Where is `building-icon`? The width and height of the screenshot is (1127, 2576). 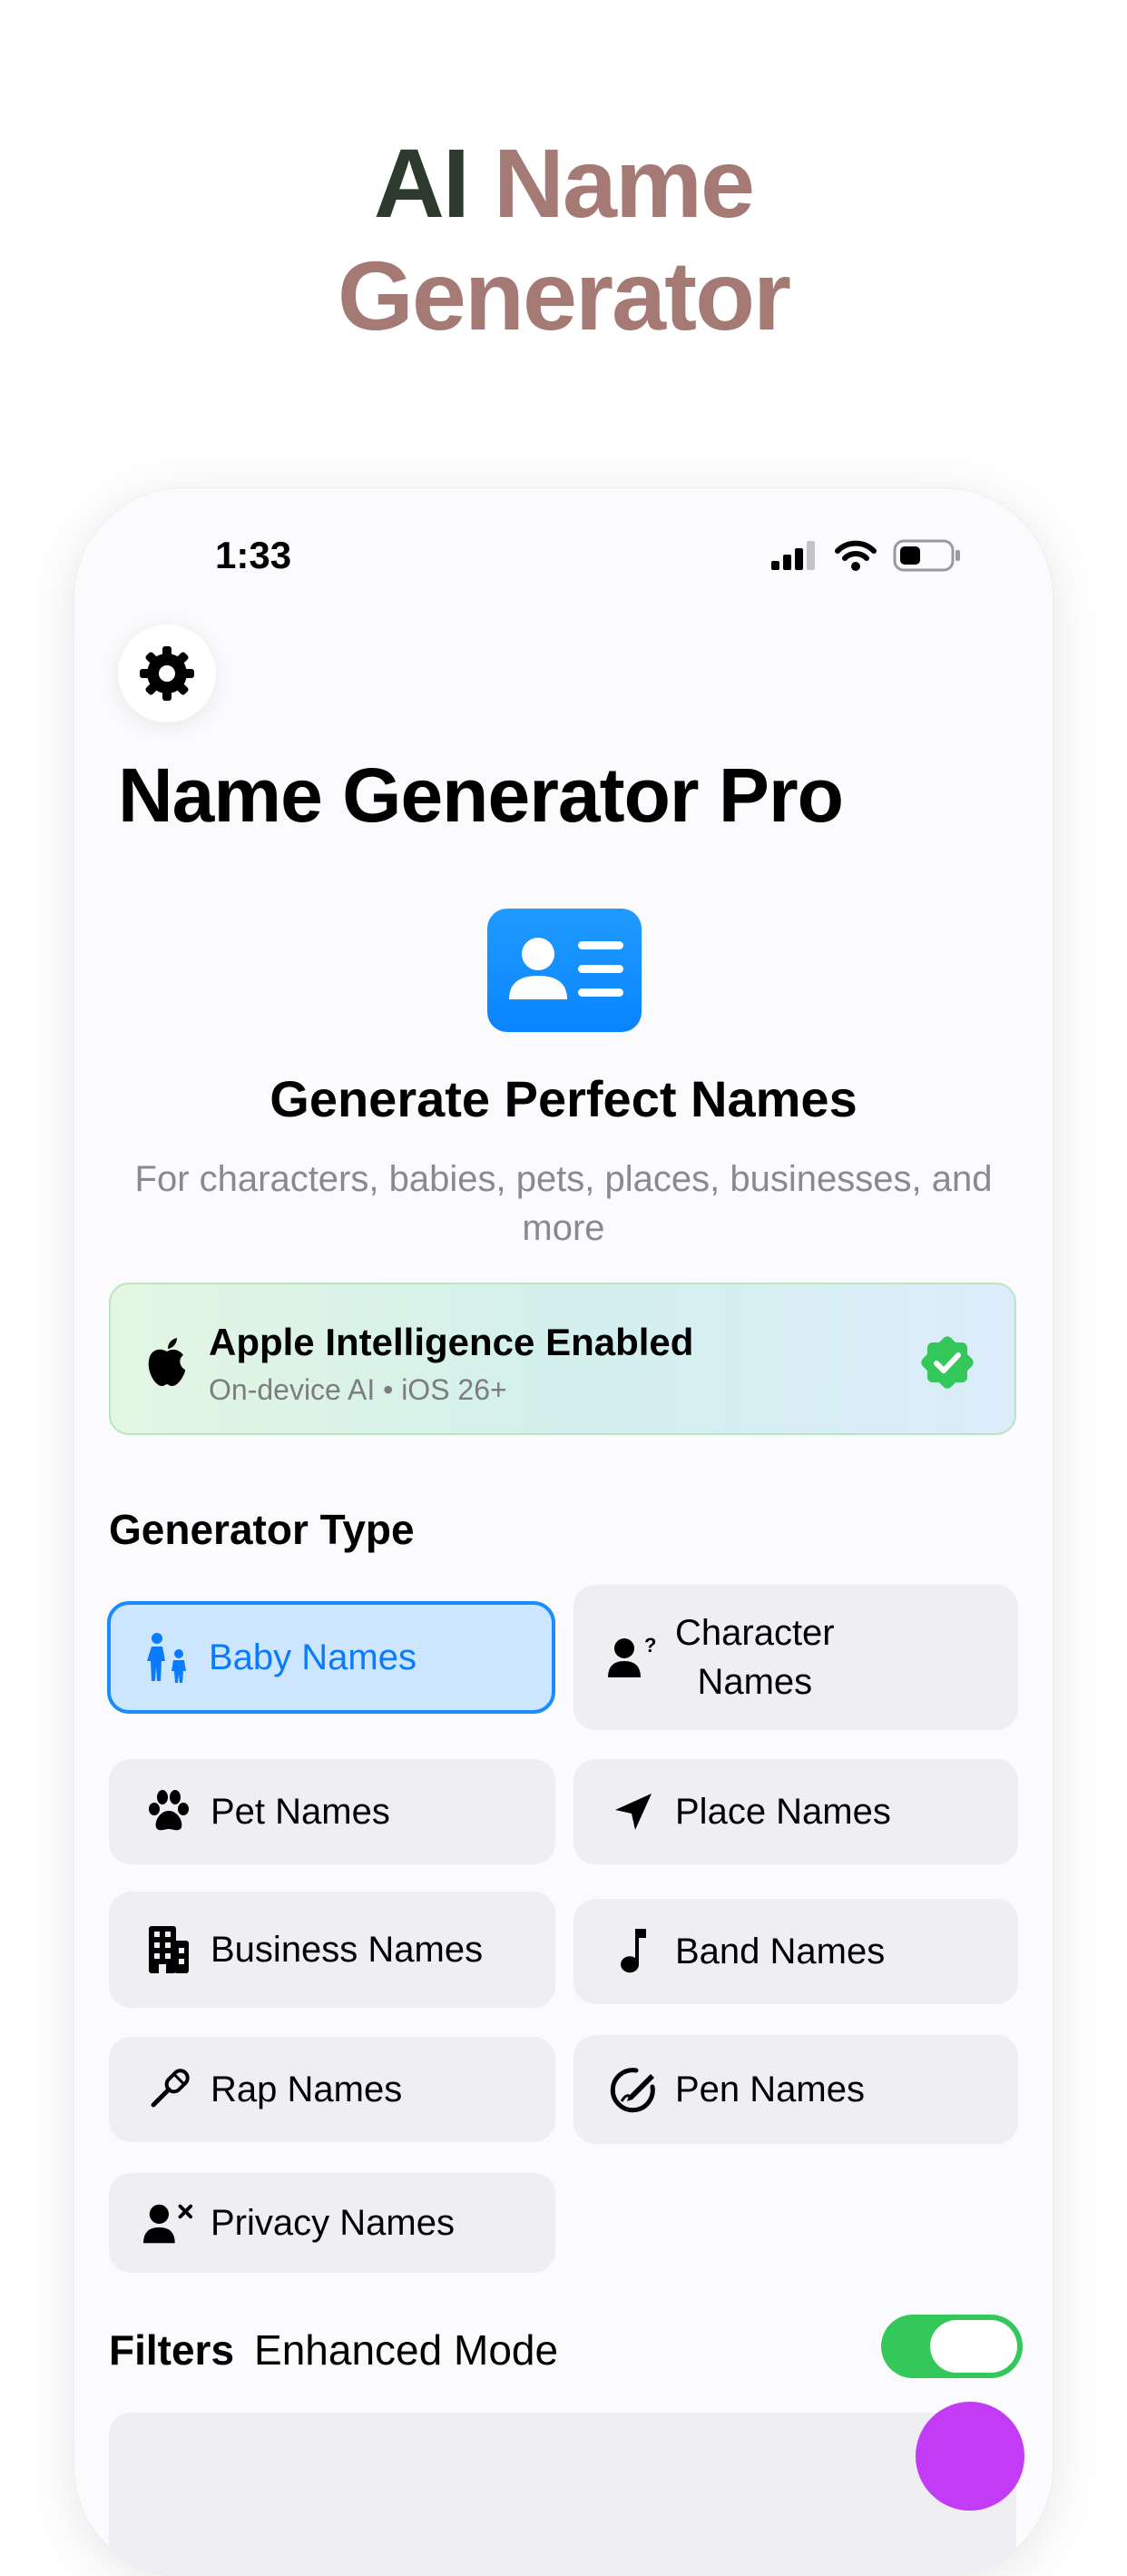 building-icon is located at coordinates (169, 1949).